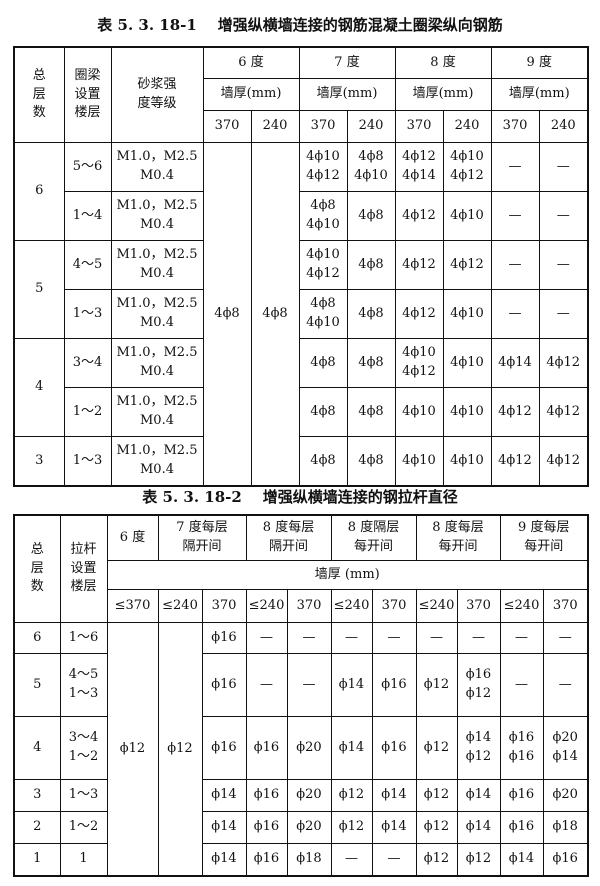  What do you see at coordinates (37, 748) in the screenshot?
I see `total-floors-cell: 4` at bounding box center [37, 748].